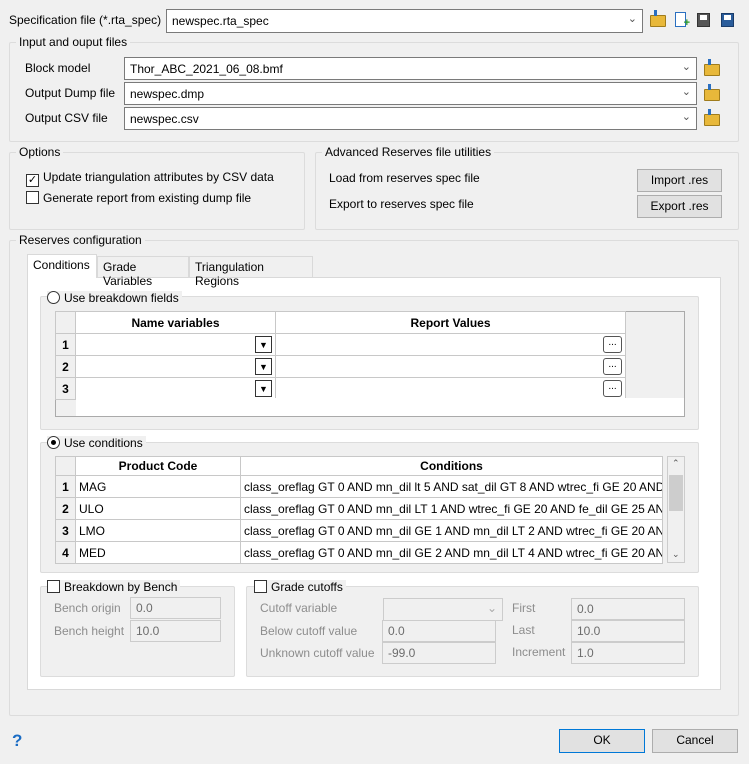  What do you see at coordinates (220, 21) in the screenshot?
I see `spec-file-value: newspec.rta_spec` at bounding box center [220, 21].